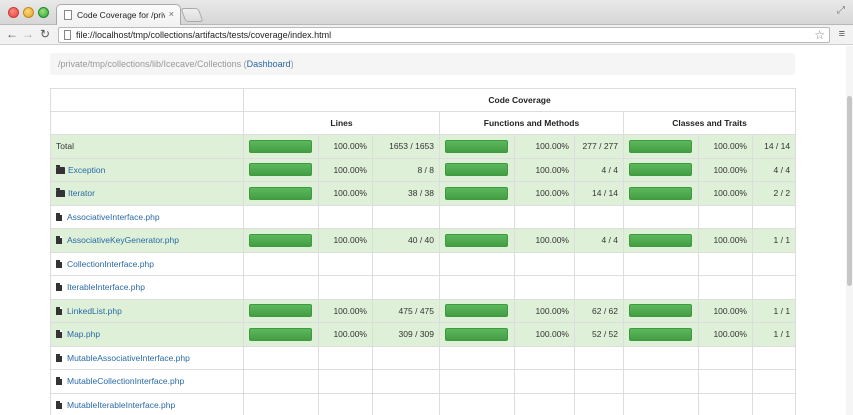  Describe the element at coordinates (192, 15) in the screenshot. I see `new-tab-button` at that location.